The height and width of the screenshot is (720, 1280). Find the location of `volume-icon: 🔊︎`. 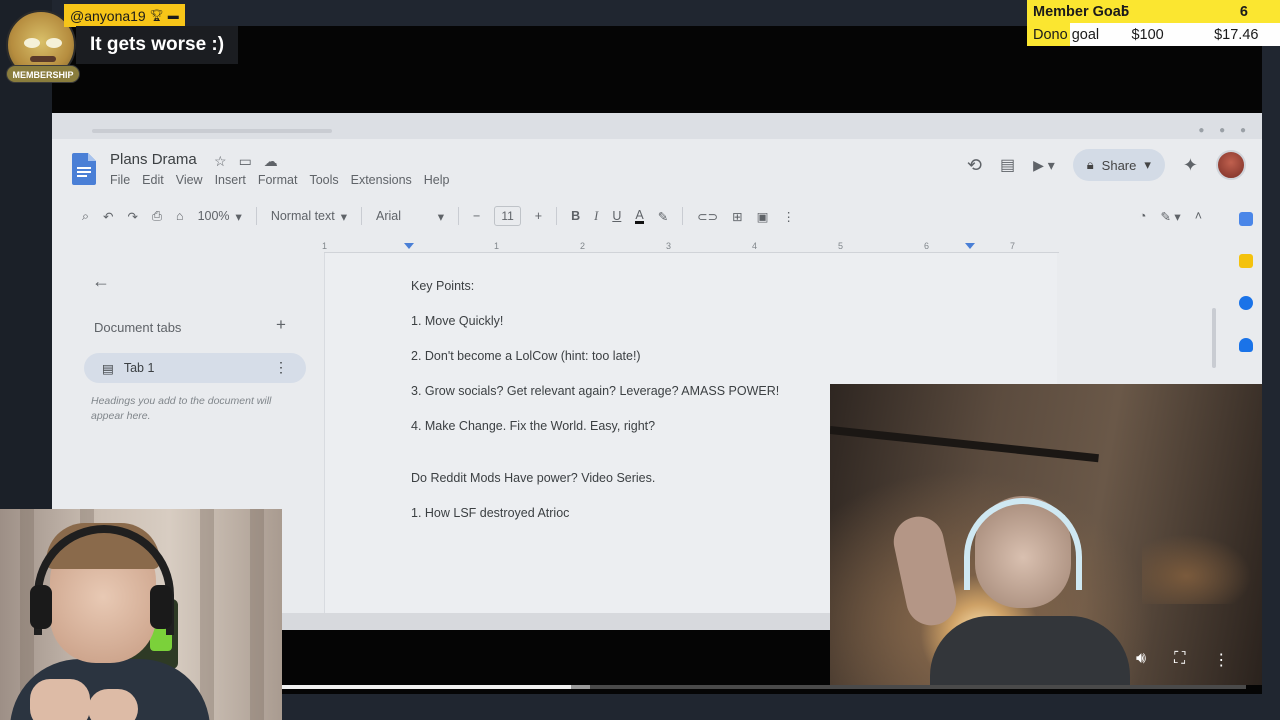

volume-icon: 🔊︎ is located at coordinates (1141, 660).